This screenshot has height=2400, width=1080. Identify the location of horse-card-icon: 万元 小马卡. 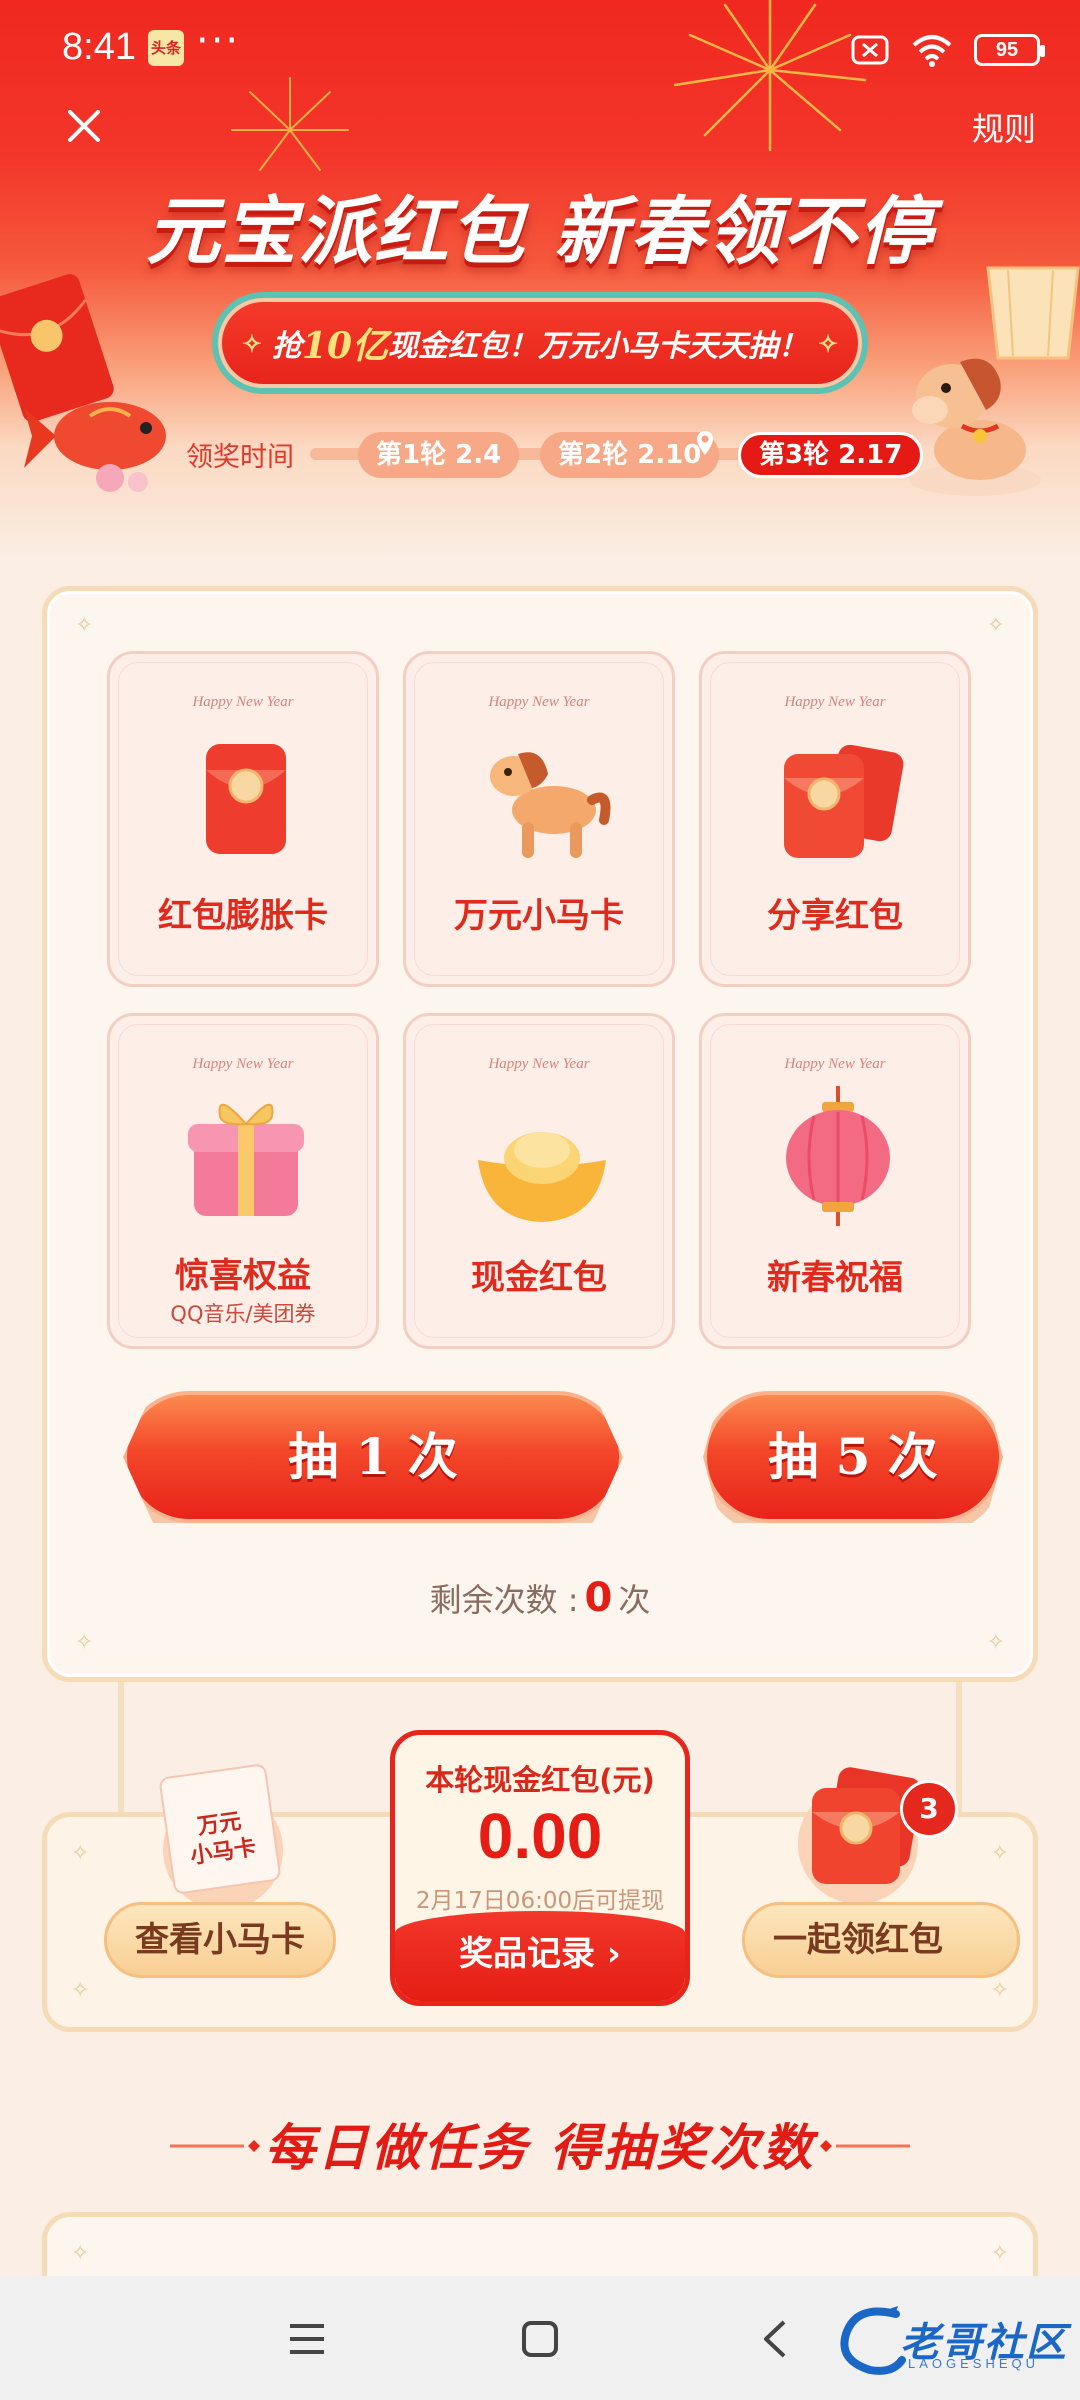
(223, 1835).